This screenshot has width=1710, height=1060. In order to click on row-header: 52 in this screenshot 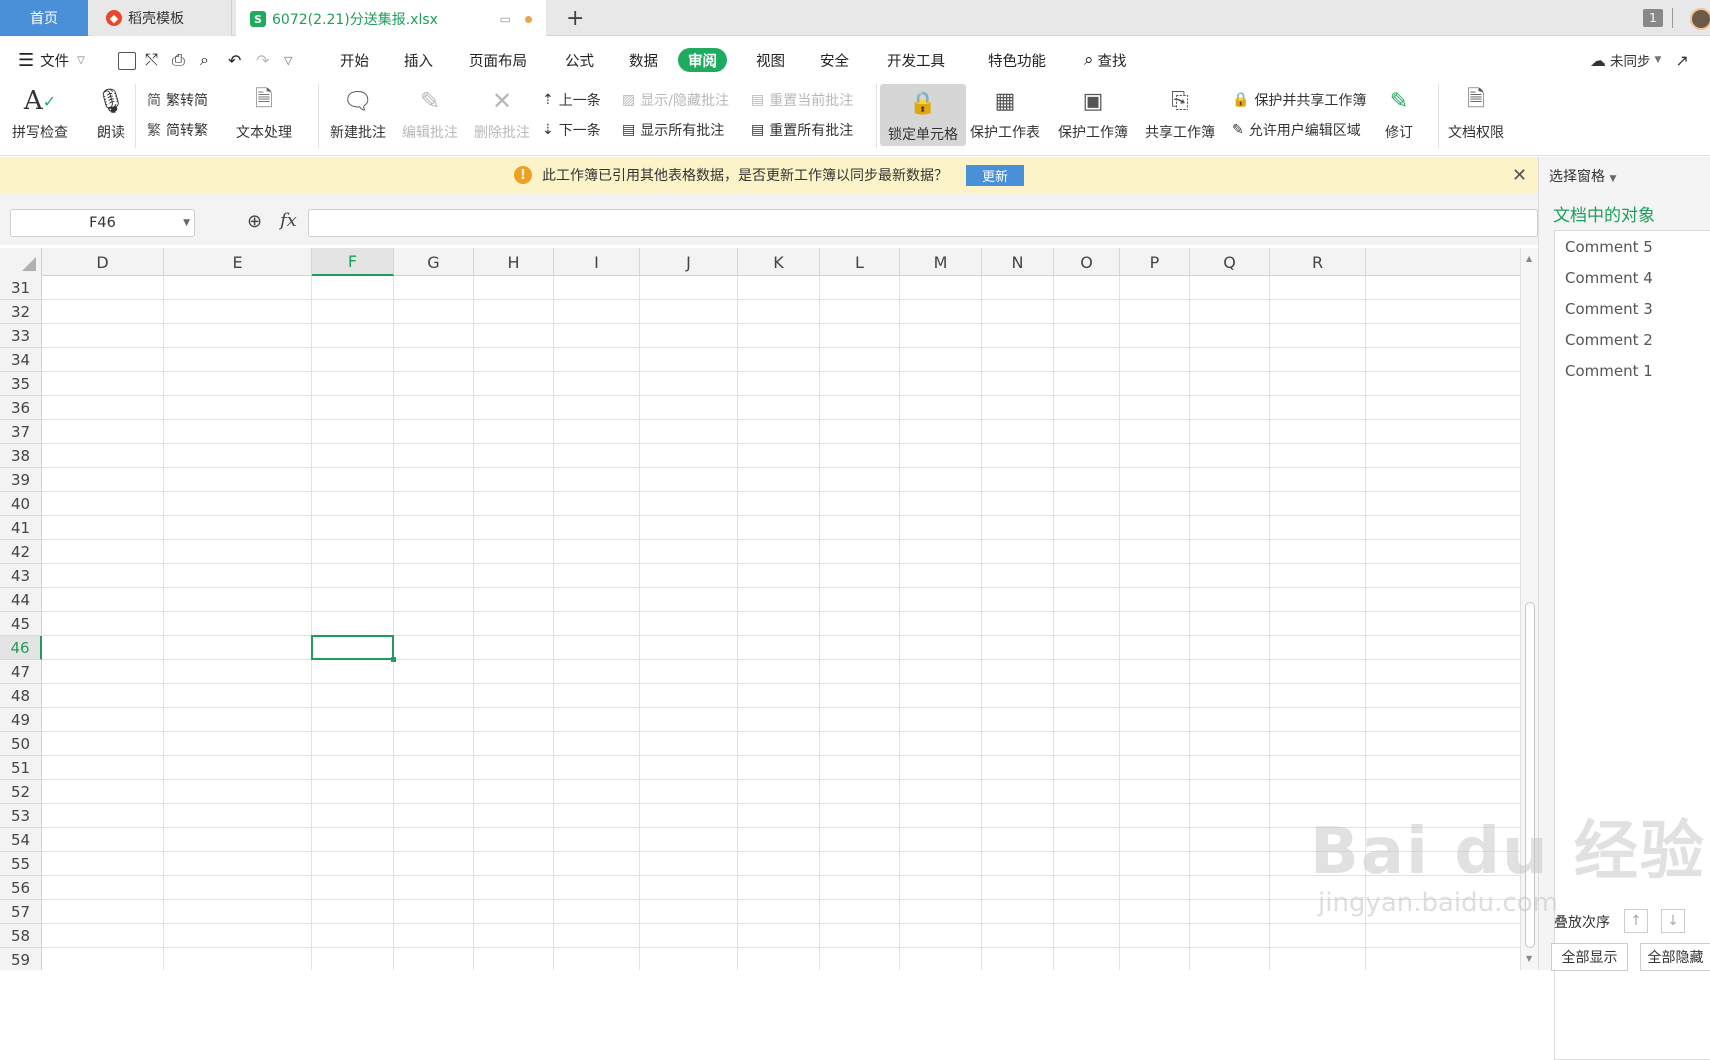, I will do `click(21, 792)`.